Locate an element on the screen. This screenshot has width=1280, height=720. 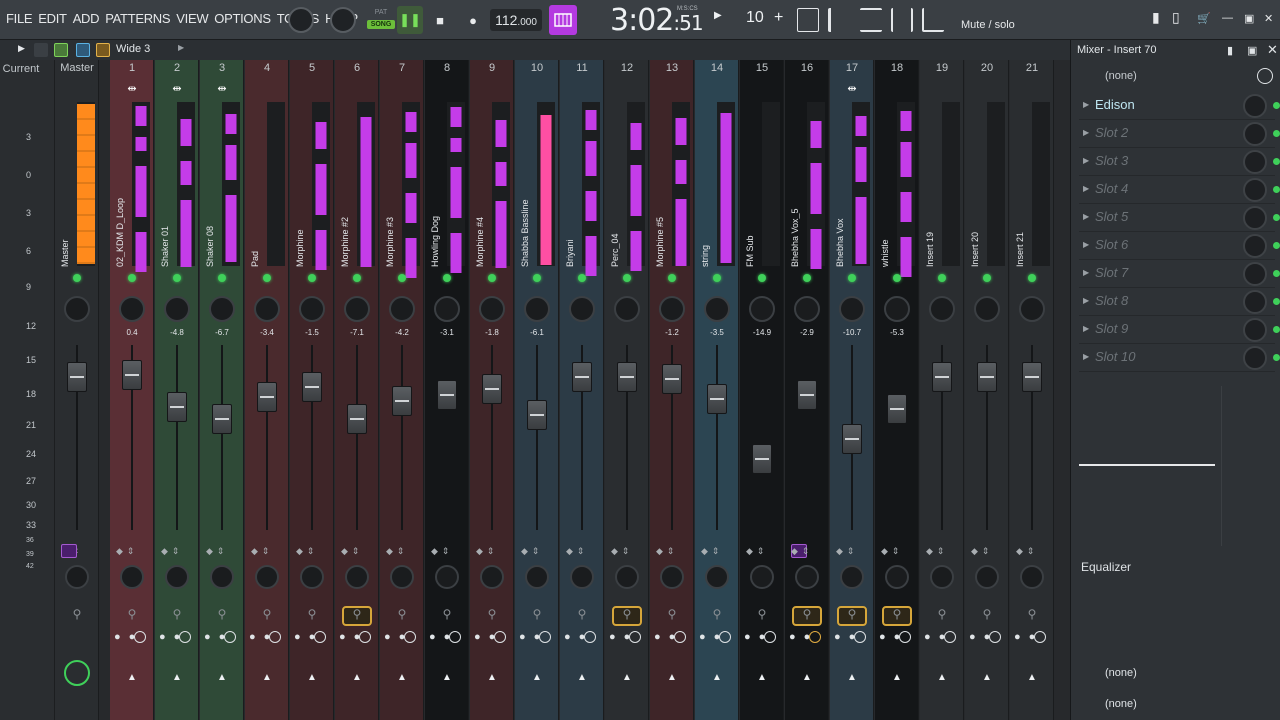
record-button: ● is located at coordinates (473, 20).